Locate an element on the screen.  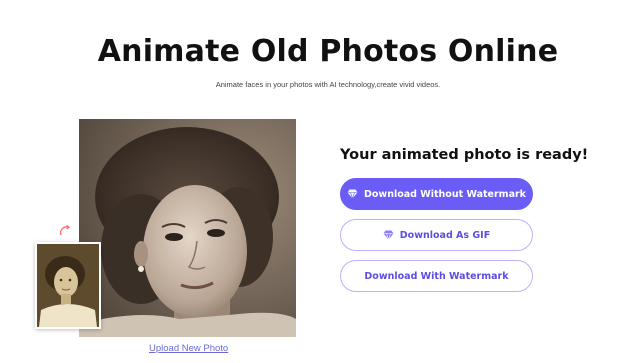
page-title: Animate Old Photos Online is located at coordinates (328, 51).